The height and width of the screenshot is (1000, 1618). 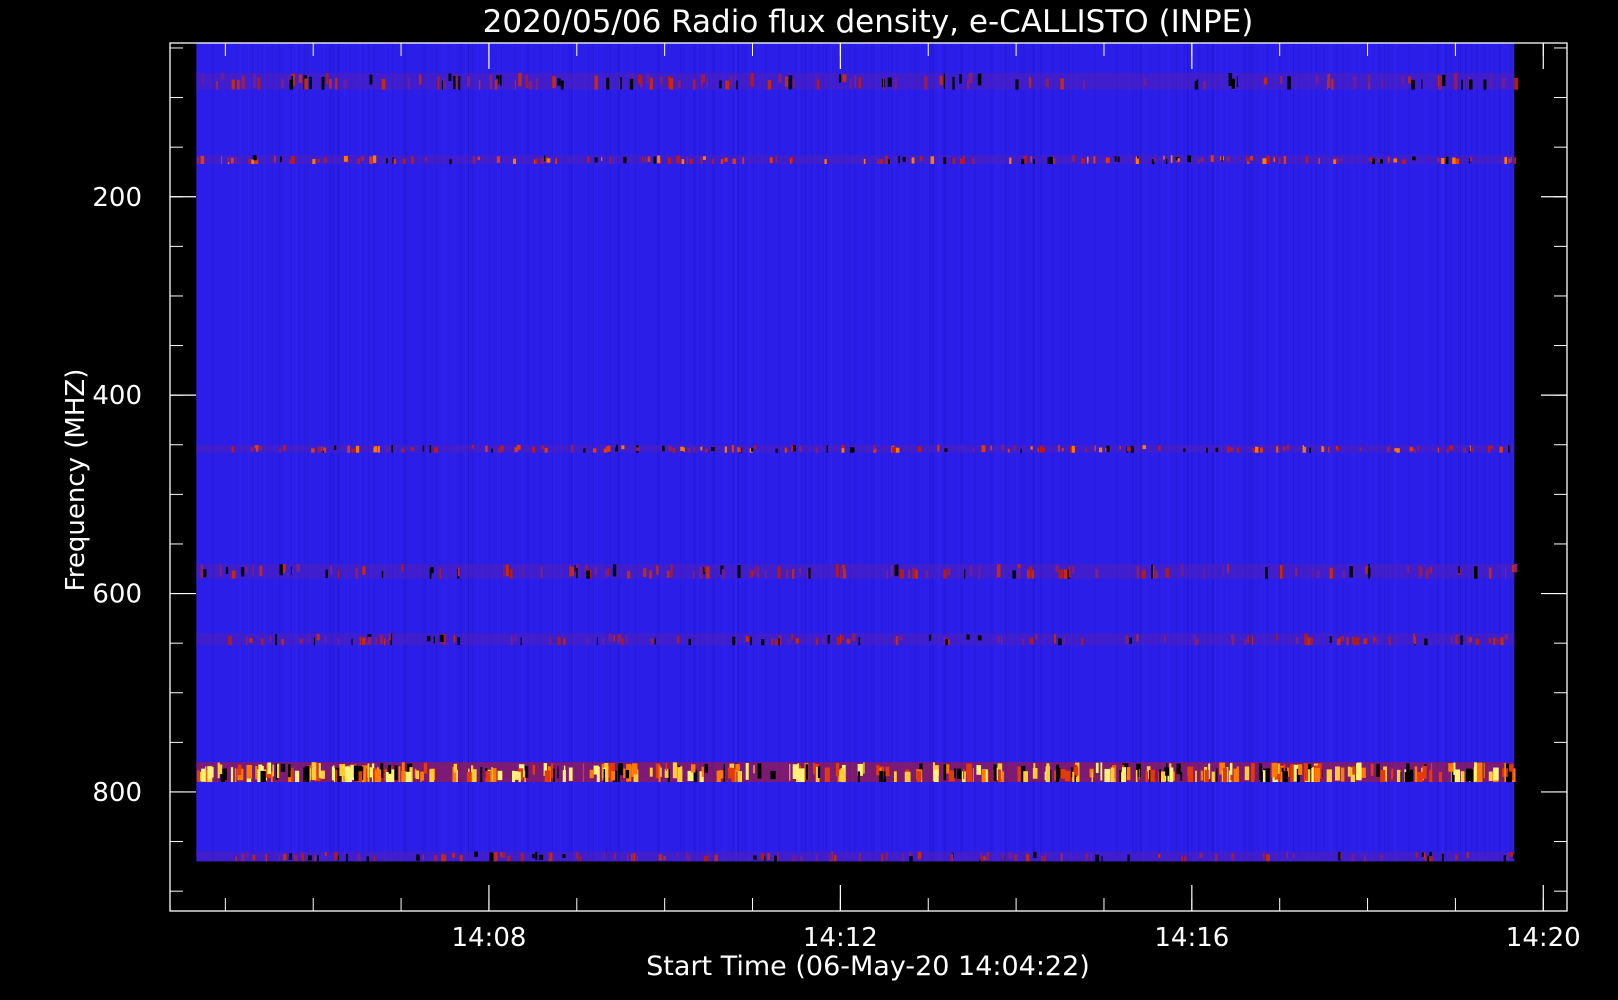 What do you see at coordinates (856, 160) in the screenshot?
I see `emission-band` at bounding box center [856, 160].